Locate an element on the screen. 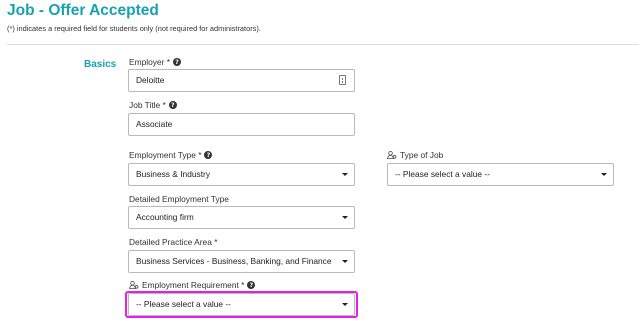  type-of-job-label: Type of Job is located at coordinates (422, 155).